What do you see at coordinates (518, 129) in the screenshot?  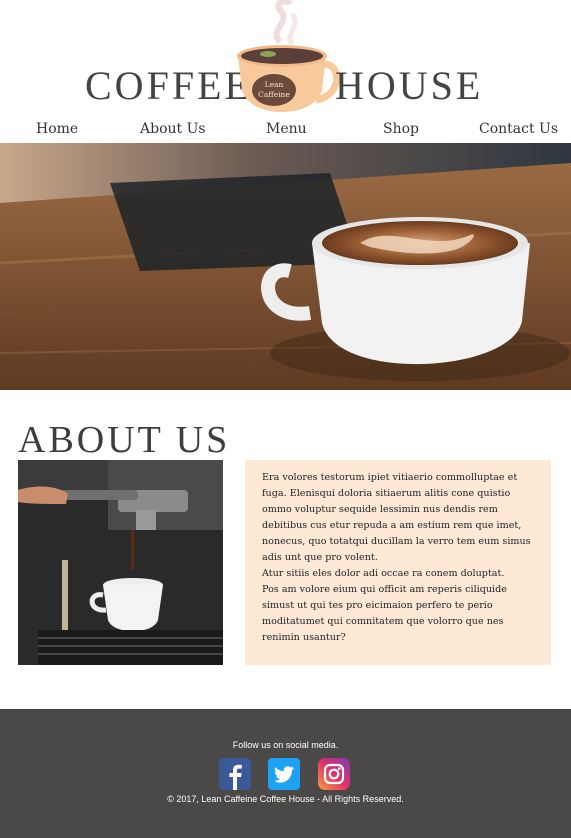 I see `nav-contact-us: Contact Us` at bounding box center [518, 129].